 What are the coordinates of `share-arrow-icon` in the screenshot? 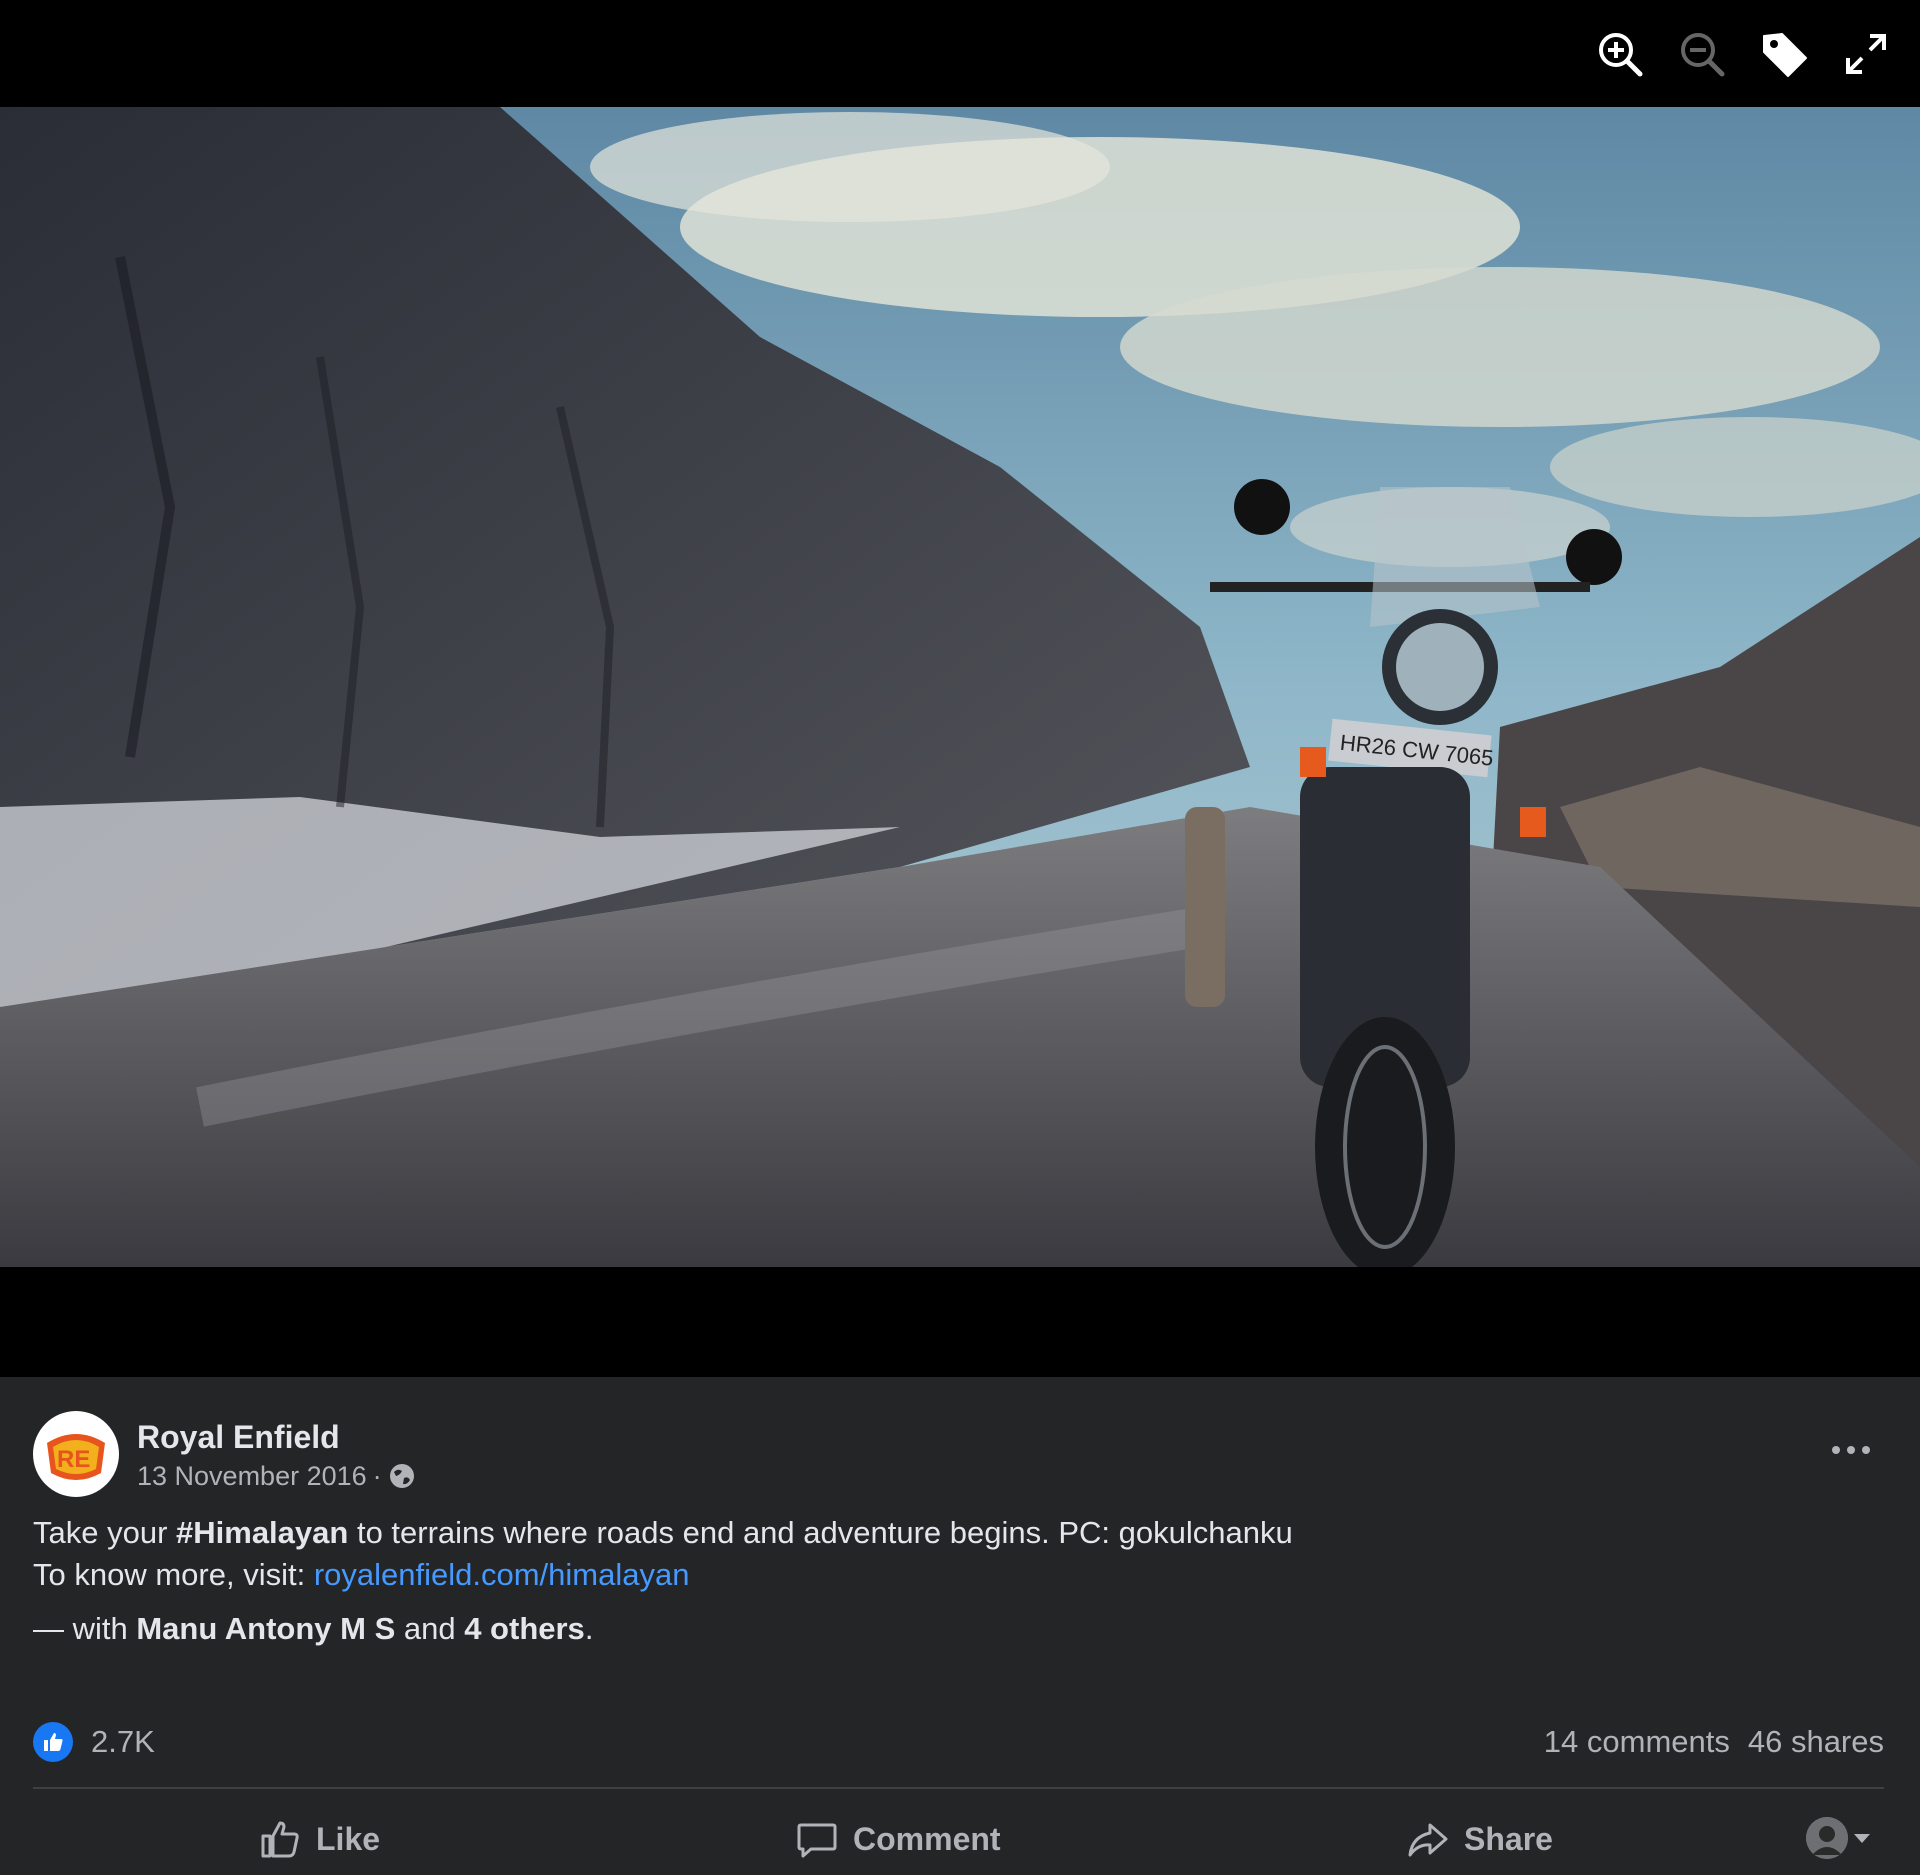 It's located at (1428, 1840).